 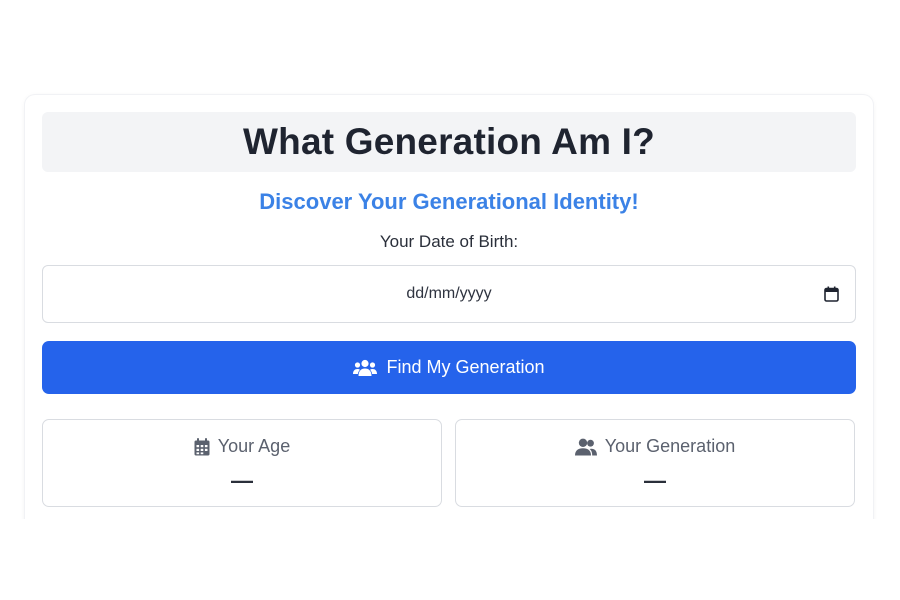 I want to click on title-bar: What Generation Am I?, so click(x=449, y=142).